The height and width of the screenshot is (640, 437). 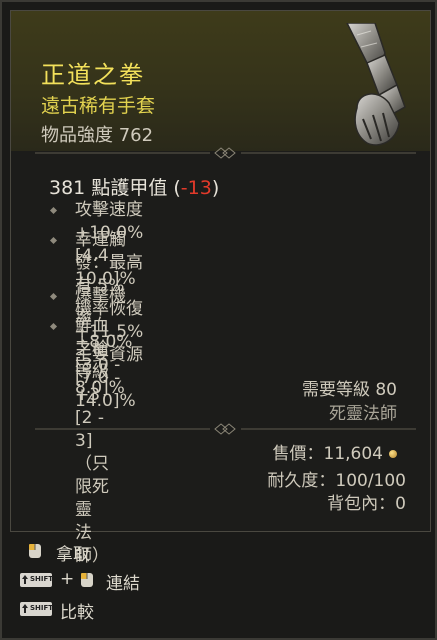 What do you see at coordinates (349, 390) in the screenshot?
I see `required-level: 需要等級 80` at bounding box center [349, 390].